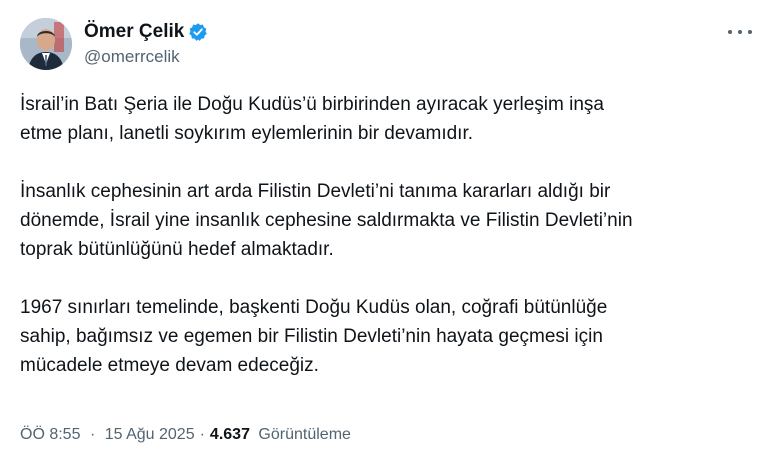  What do you see at coordinates (229, 434) in the screenshot?
I see `views-count: 4.637` at bounding box center [229, 434].